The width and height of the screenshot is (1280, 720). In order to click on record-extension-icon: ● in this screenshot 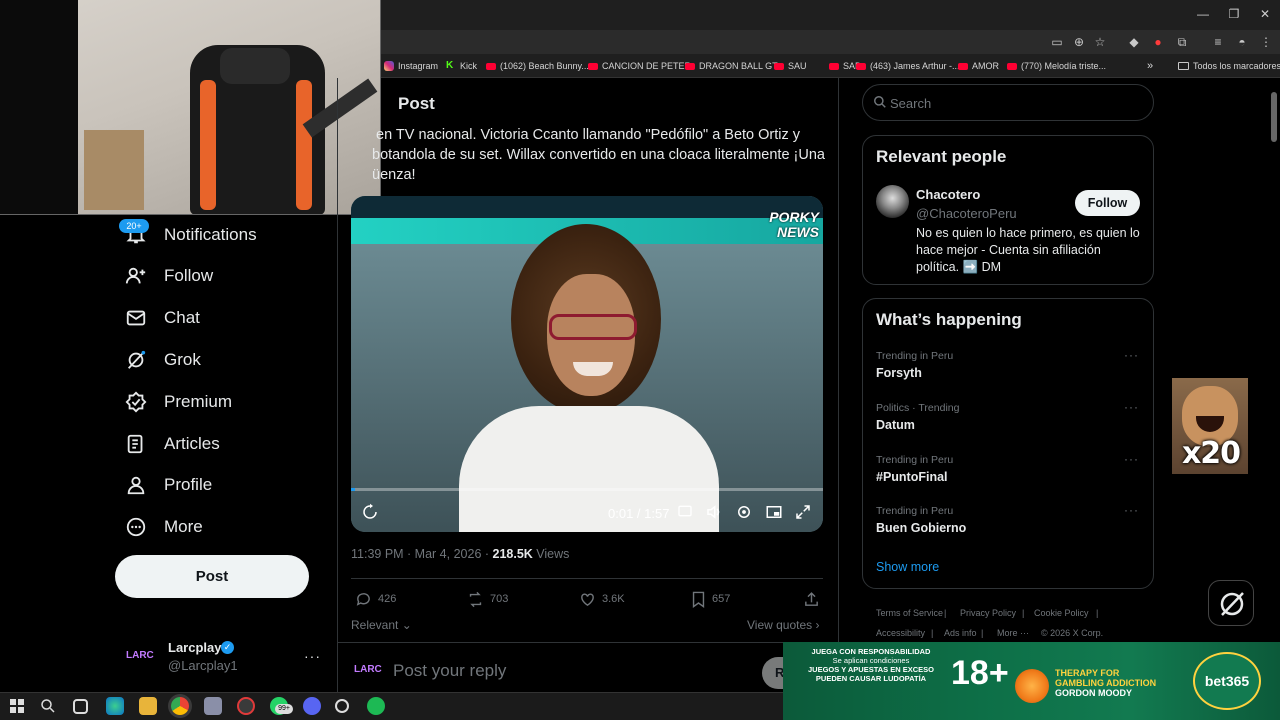, I will do `click(1158, 42)`.